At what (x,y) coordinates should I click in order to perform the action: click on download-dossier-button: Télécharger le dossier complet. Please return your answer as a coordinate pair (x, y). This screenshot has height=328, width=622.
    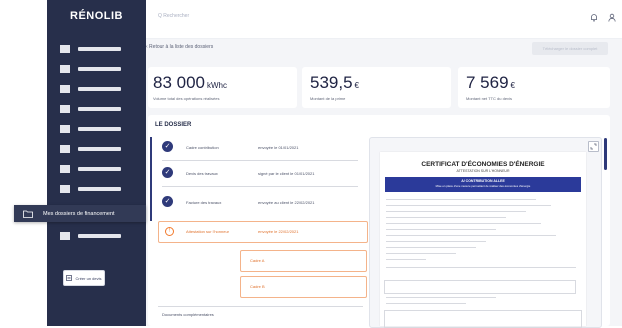
    Looking at the image, I should click on (570, 48).